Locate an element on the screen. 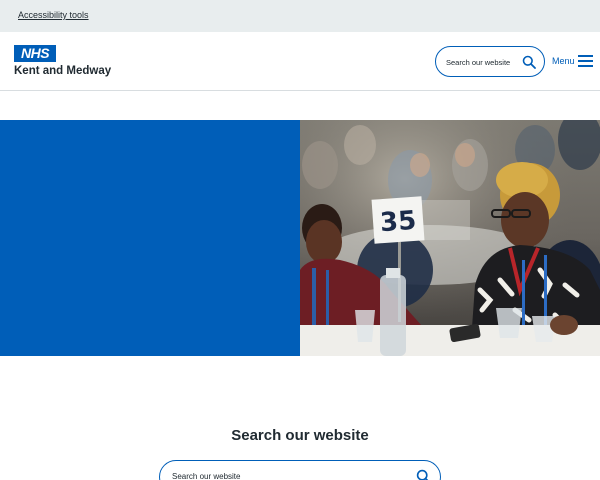 The width and height of the screenshot is (600, 480). main-search-input: Search our website is located at coordinates (300, 470).